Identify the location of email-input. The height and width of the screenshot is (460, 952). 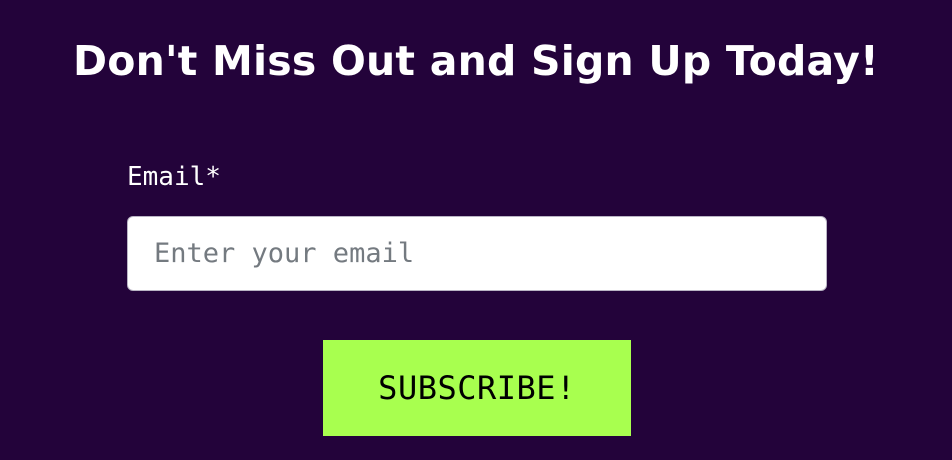
(477, 253).